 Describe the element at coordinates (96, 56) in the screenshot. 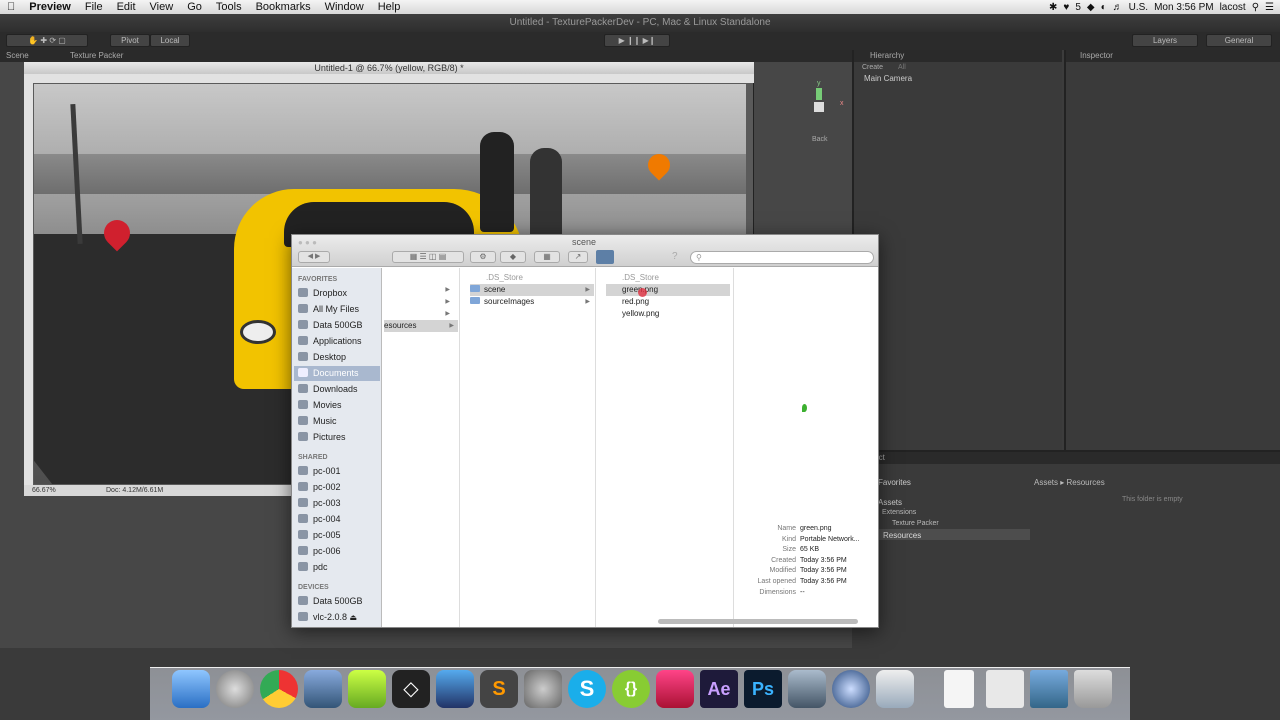

I see `tab-texture-packer: Texture Packer` at that location.